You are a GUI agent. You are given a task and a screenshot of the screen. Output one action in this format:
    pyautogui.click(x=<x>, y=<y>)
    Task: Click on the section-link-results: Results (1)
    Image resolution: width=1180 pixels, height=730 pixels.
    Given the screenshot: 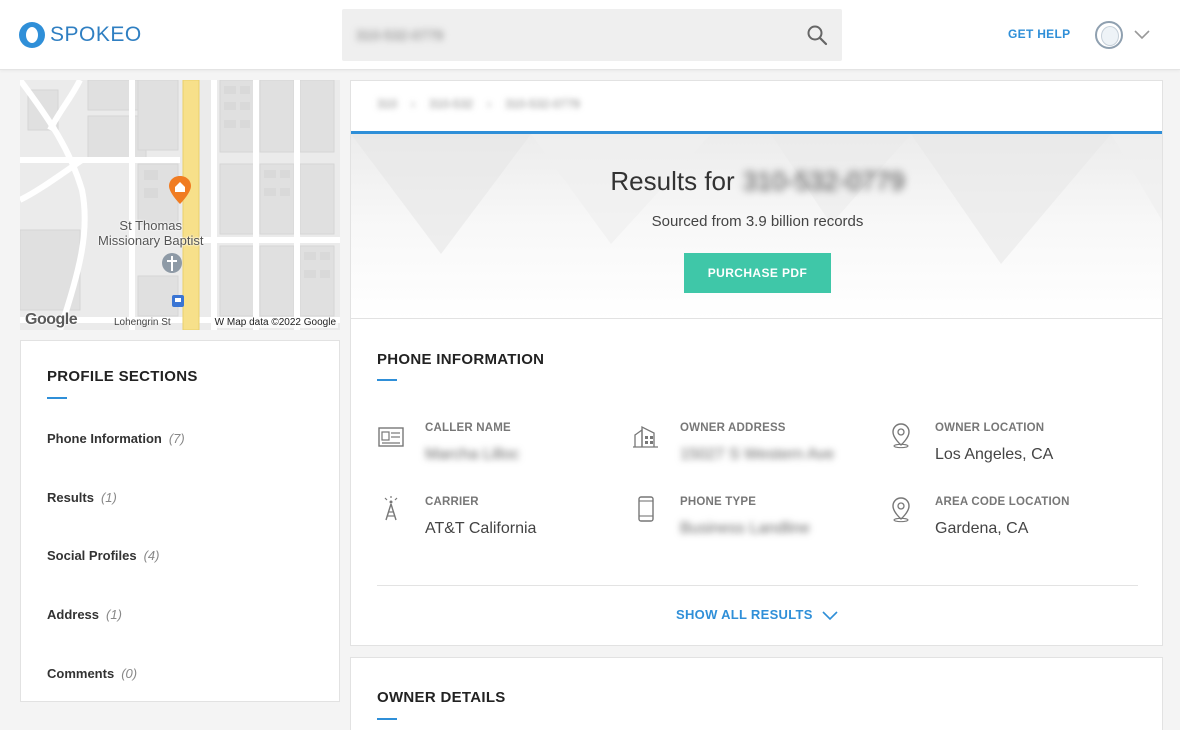 What is the action you would take?
    pyautogui.click(x=82, y=497)
    